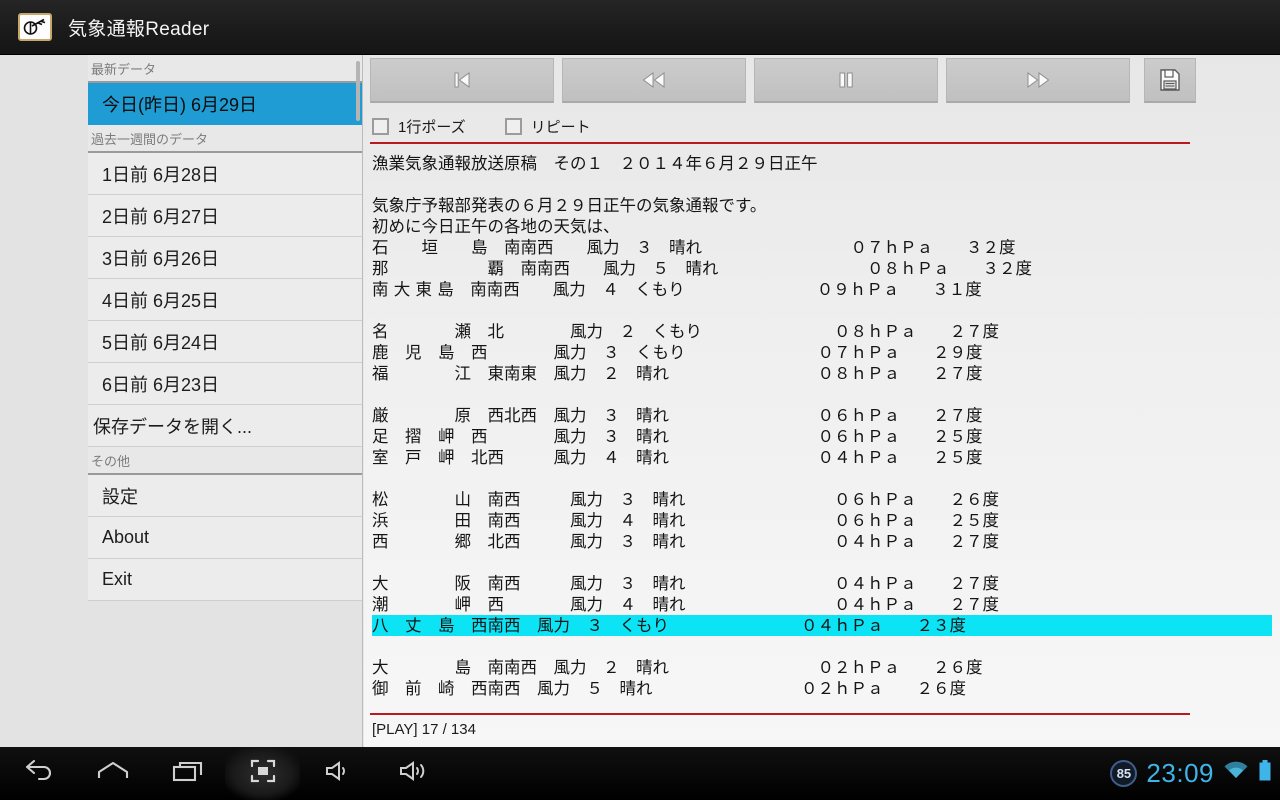 The width and height of the screenshot is (1280, 800). Describe the element at coordinates (685, 331) in the screenshot. I see `script-line: 名 瀬 北 風力 ２ くもり ０８ｈＰａ ２７度` at that location.